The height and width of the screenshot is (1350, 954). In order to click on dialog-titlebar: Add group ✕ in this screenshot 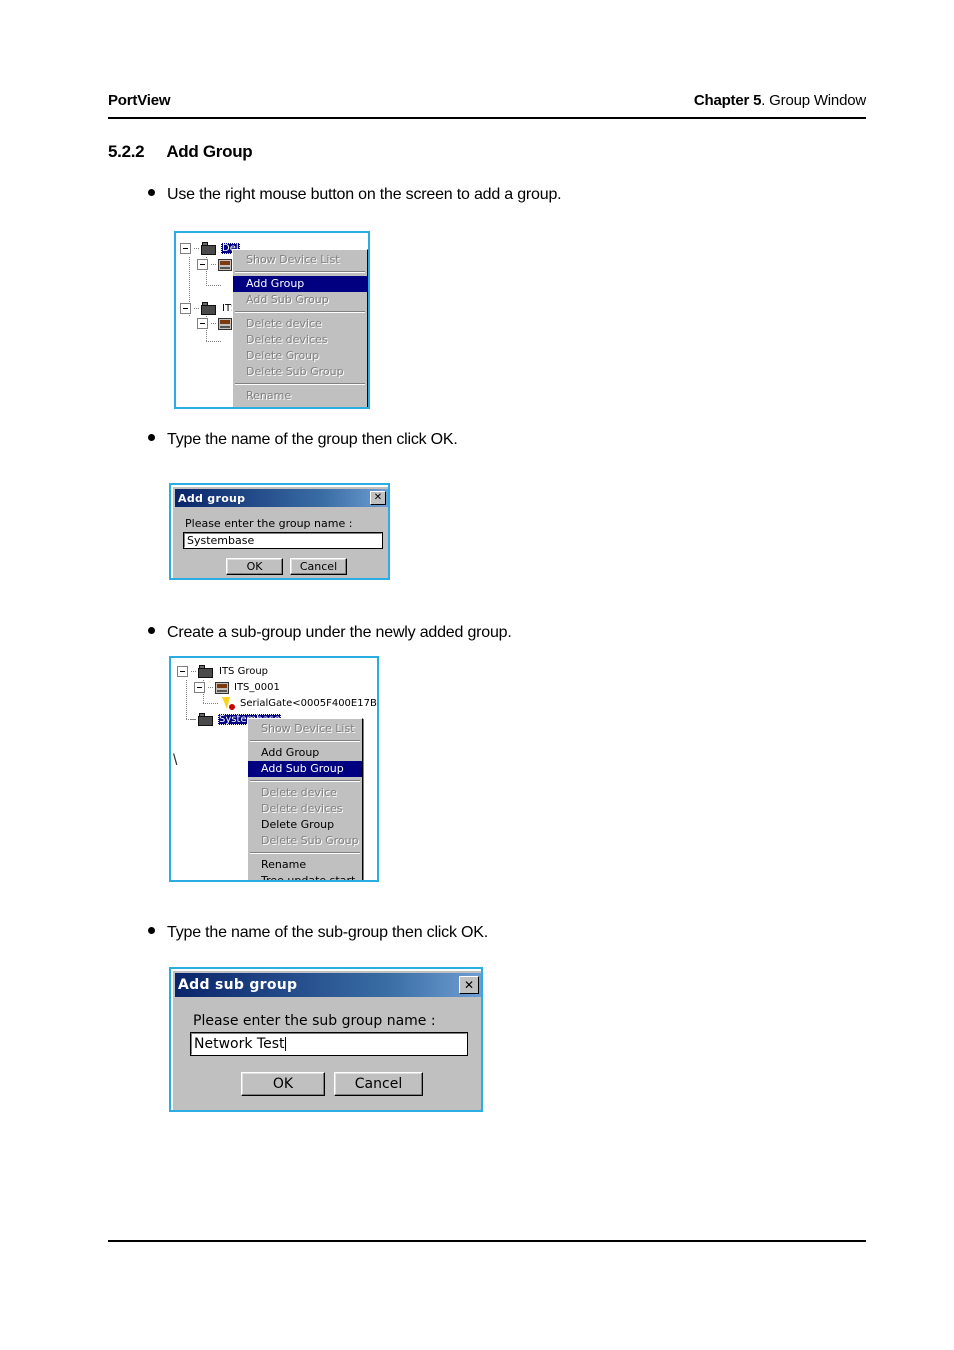, I will do `click(281, 498)`.